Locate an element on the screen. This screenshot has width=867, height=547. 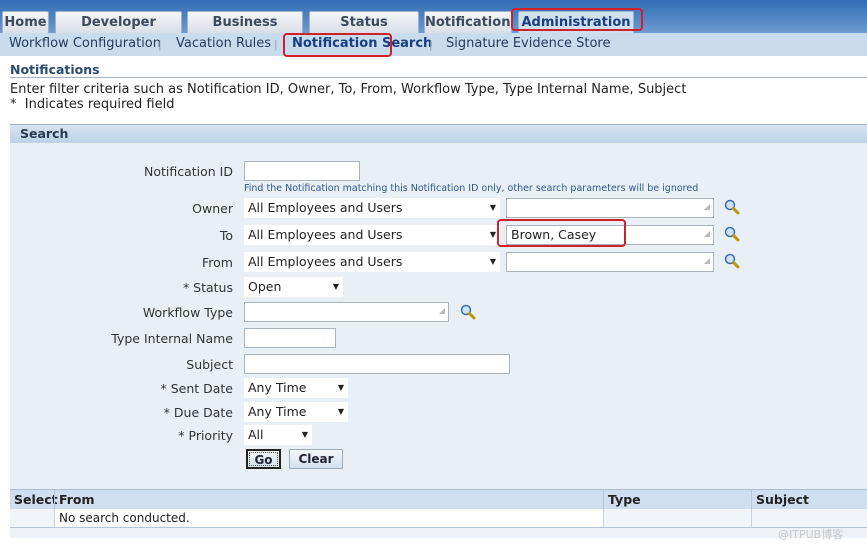
from-label: From is located at coordinates (217, 262).